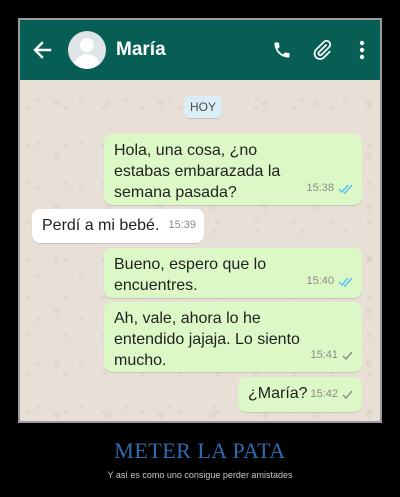  What do you see at coordinates (200, 50) in the screenshot?
I see `chat-header: María` at bounding box center [200, 50].